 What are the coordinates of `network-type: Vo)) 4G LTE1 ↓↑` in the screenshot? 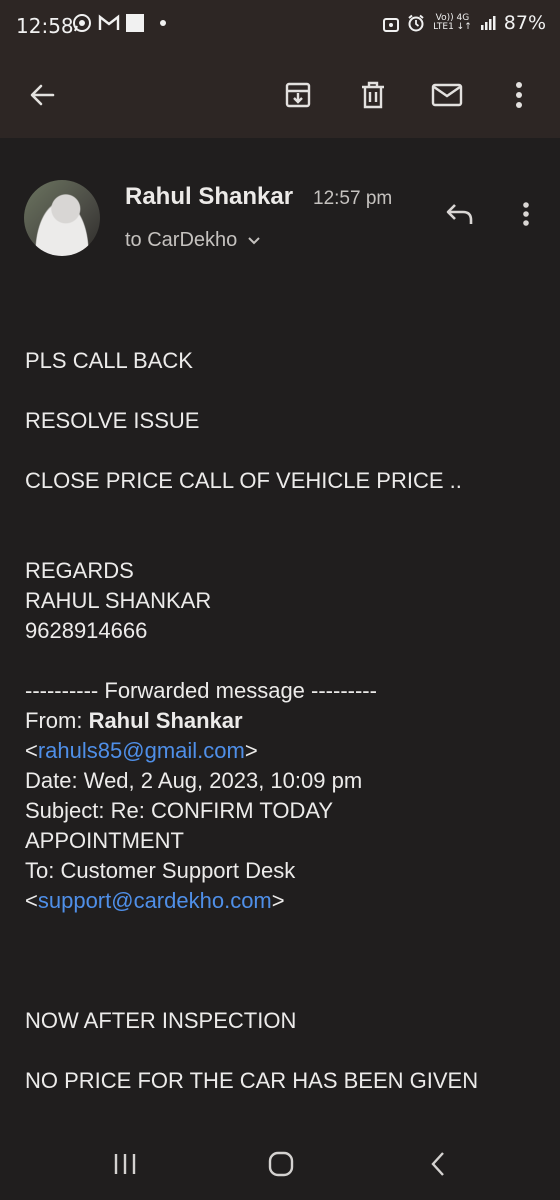 It's located at (452, 22).